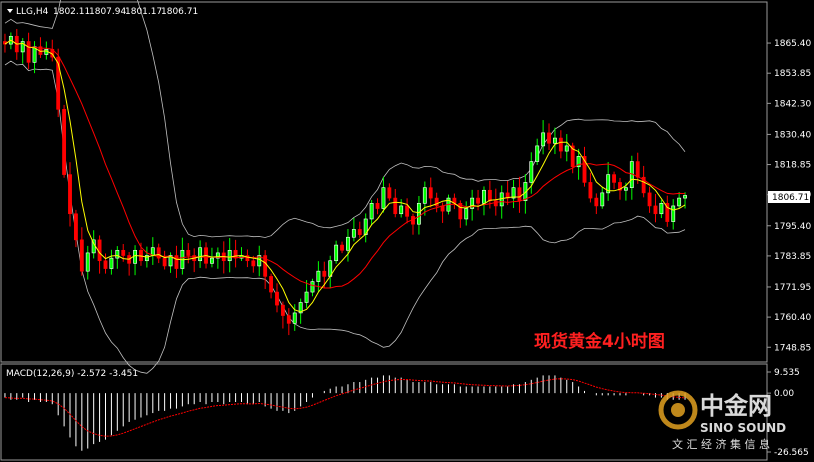  Describe the element at coordinates (784, 394) in the screenshot. I see `macd-tick-label: 0.00` at that location.